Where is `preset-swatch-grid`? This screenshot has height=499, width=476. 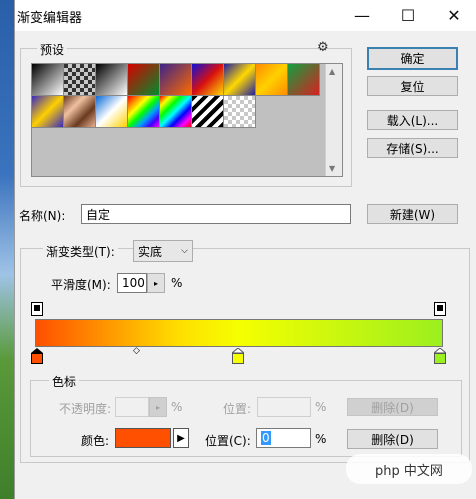 preset-swatch-grid is located at coordinates (177, 96).